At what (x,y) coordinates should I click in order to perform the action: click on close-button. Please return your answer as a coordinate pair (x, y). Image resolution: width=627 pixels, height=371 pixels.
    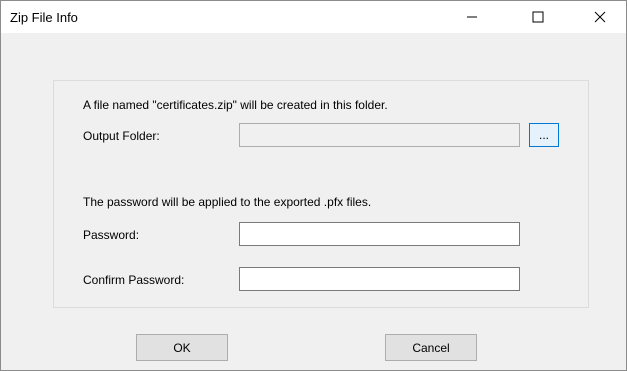
    Looking at the image, I should click on (600, 17).